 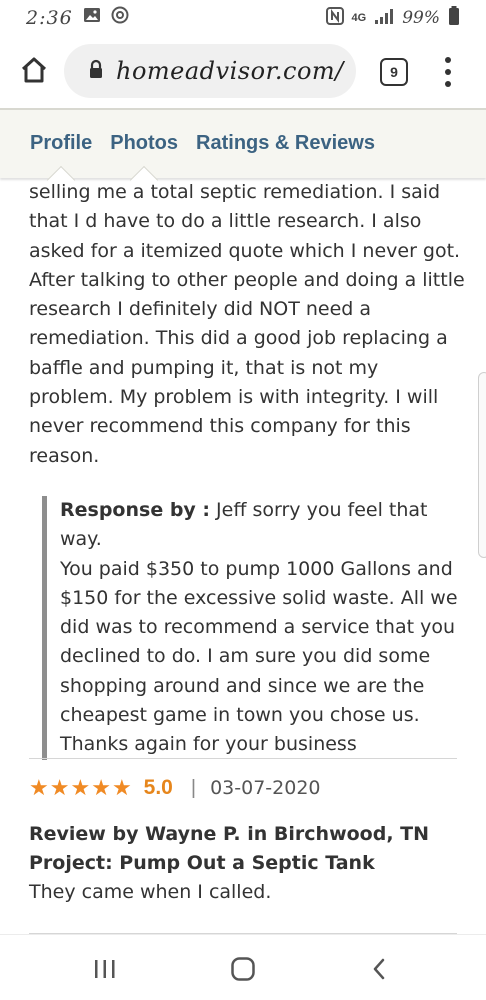 What do you see at coordinates (158, 787) in the screenshot?
I see `rating-score: 5.0` at bounding box center [158, 787].